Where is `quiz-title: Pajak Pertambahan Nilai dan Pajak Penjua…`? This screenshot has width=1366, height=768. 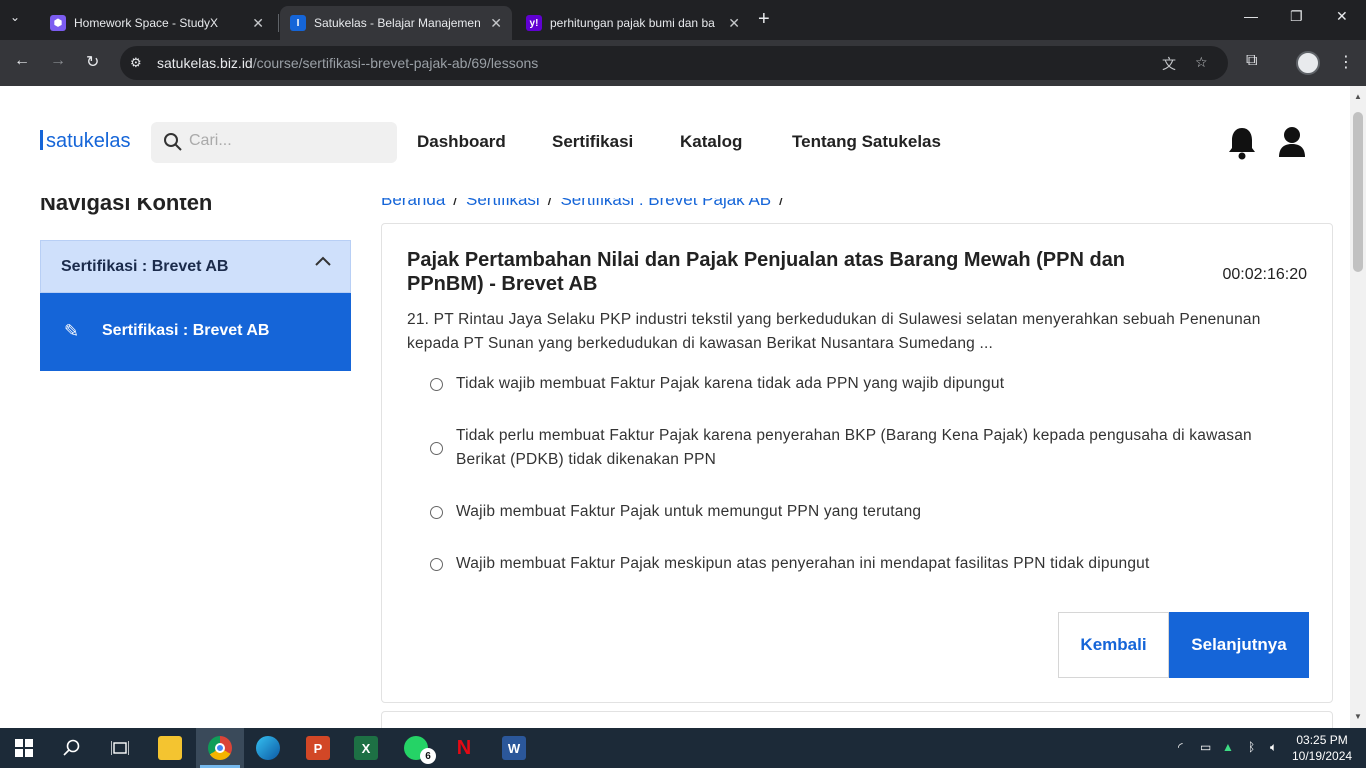
quiz-title: Pajak Pertambahan Nilai dan Pajak Penjua… is located at coordinates (766, 272).